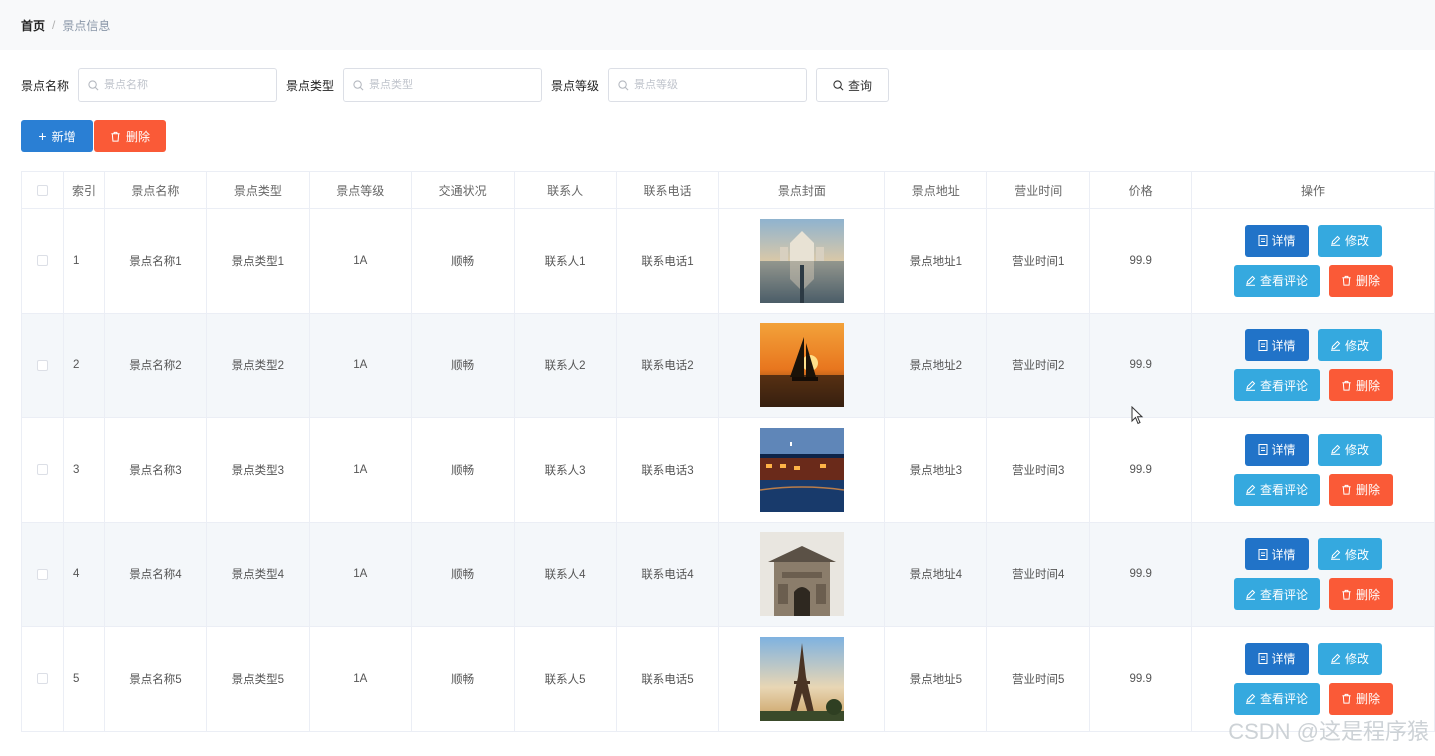  What do you see at coordinates (714, 85) in the screenshot?
I see `level-filter-input` at bounding box center [714, 85].